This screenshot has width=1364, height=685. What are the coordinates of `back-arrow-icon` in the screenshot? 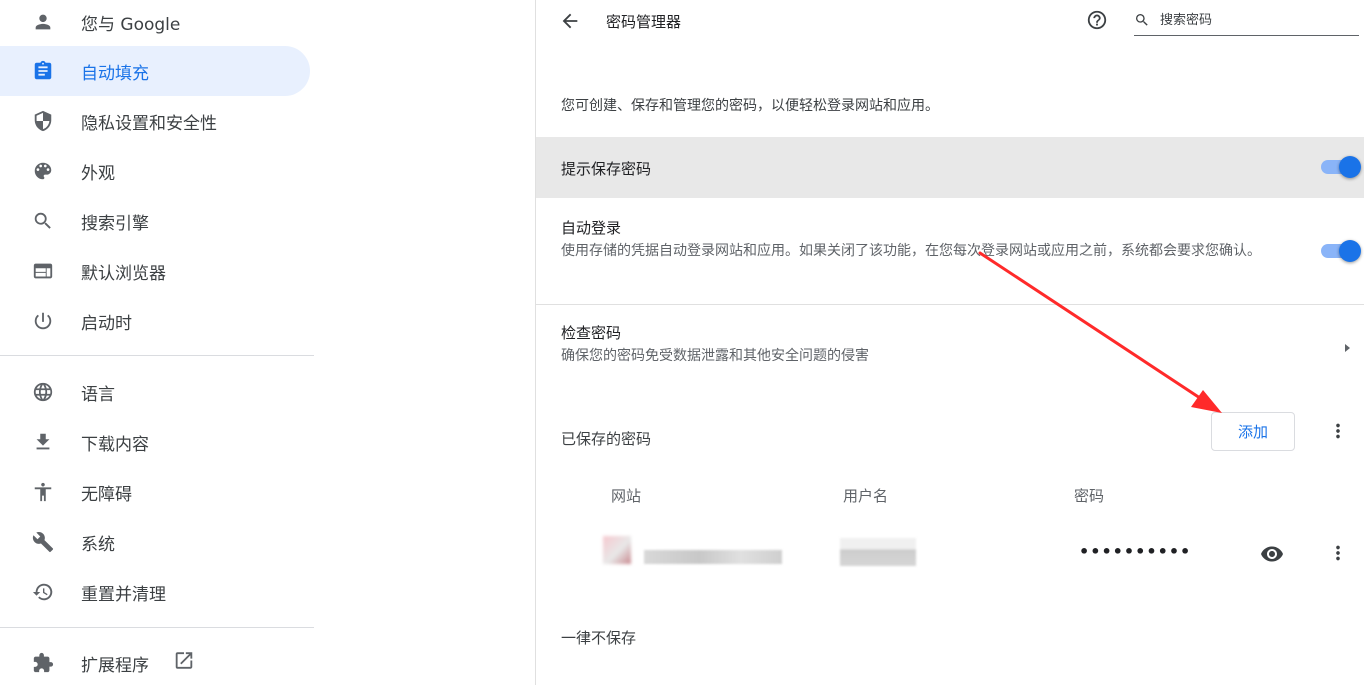 It's located at (571, 22).